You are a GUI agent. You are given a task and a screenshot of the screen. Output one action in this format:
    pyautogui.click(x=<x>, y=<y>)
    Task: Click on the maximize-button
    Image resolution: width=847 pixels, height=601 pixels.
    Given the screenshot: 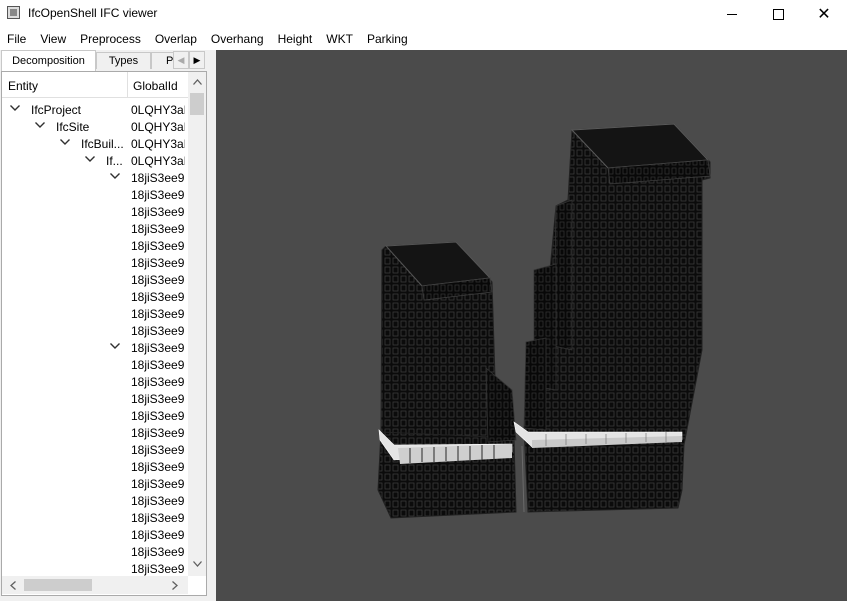 What is the action you would take?
    pyautogui.click(x=778, y=14)
    